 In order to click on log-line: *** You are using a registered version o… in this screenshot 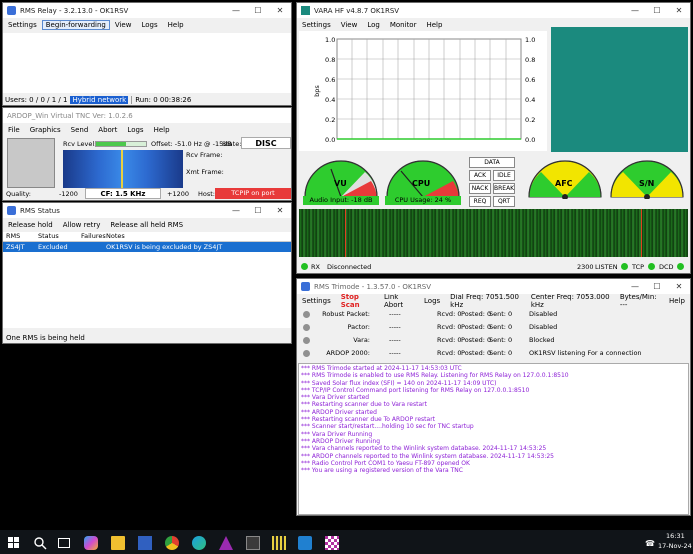, I will do `click(382, 471)`.